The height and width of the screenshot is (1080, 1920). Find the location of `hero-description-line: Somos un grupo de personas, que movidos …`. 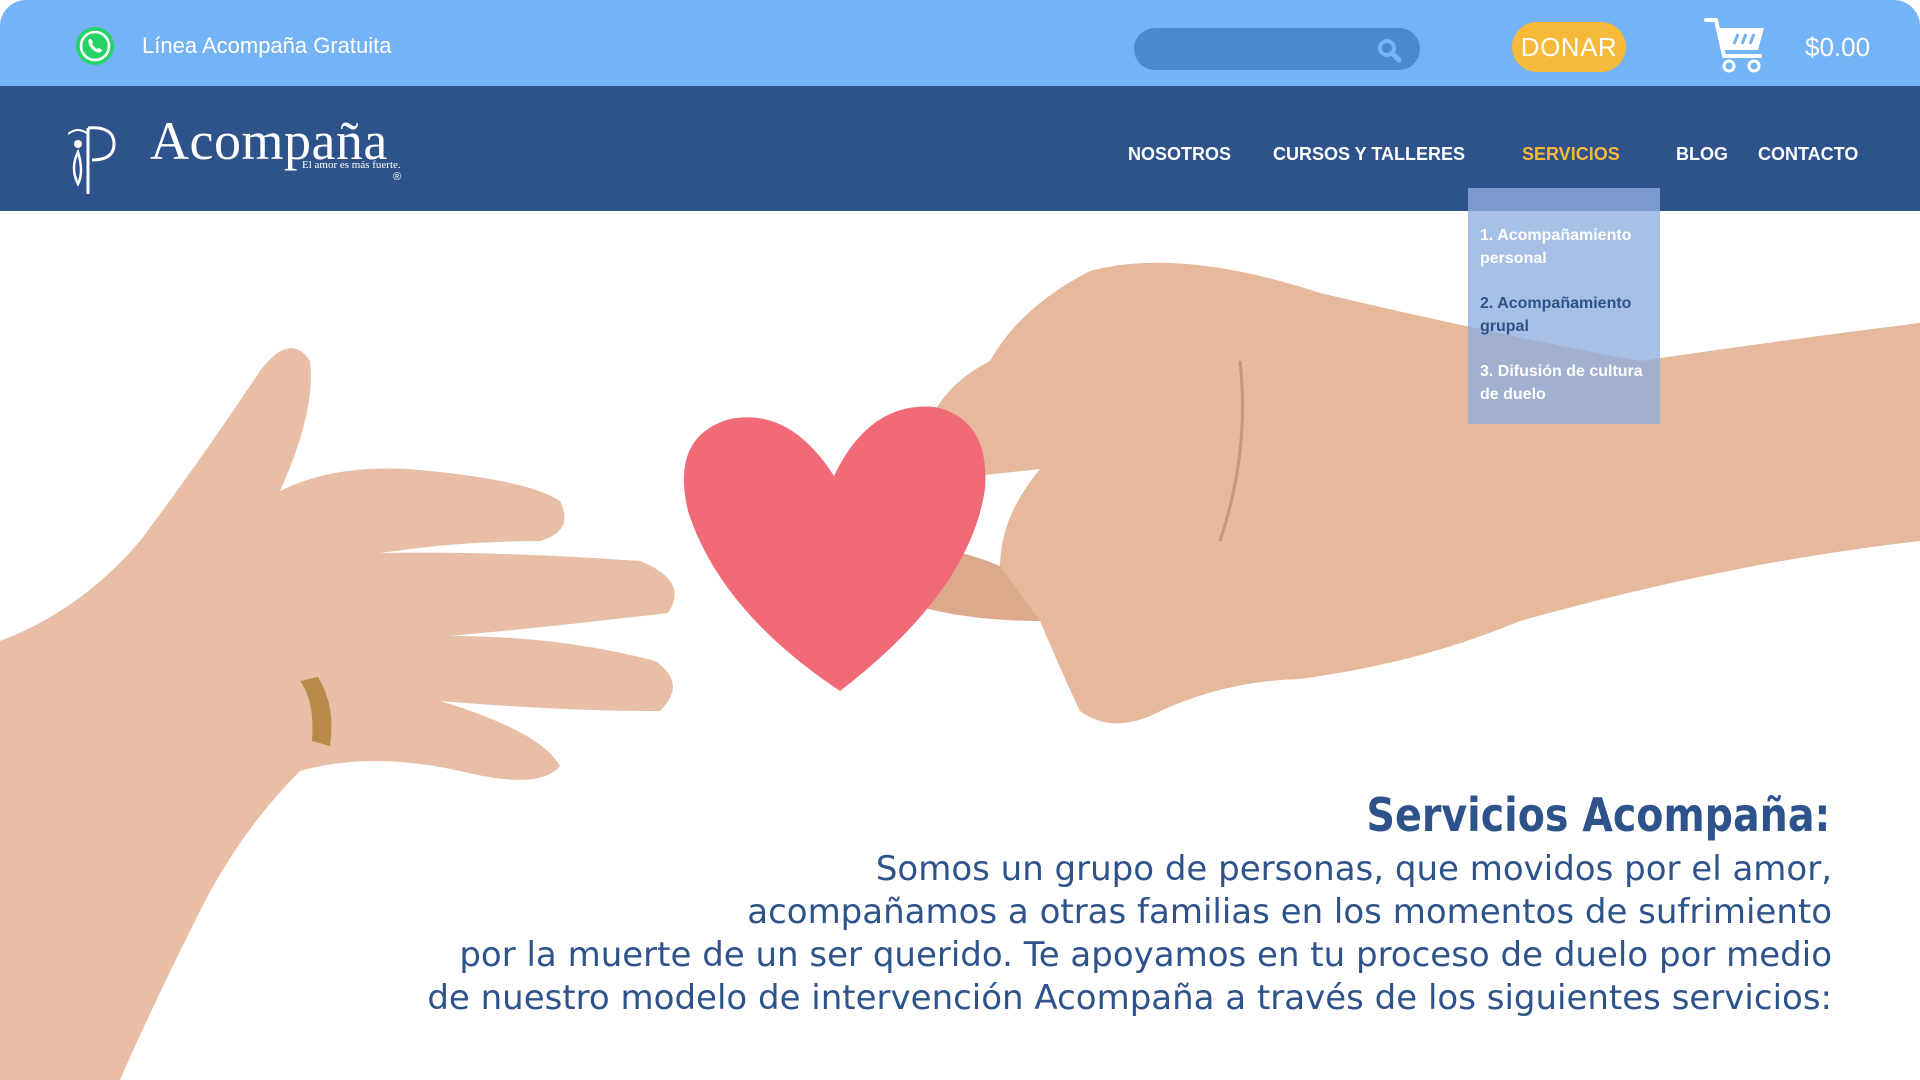

hero-description-line: Somos un grupo de personas, que movidos … is located at coordinates (1353, 869).